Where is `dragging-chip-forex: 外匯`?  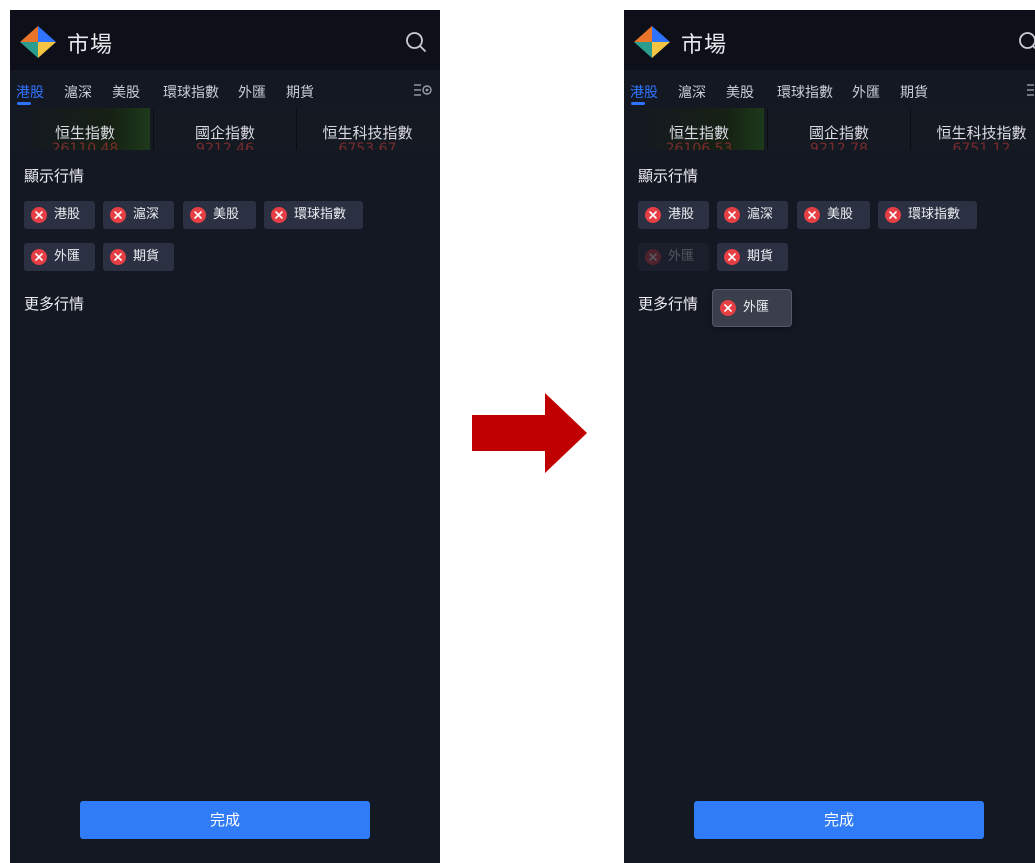
dragging-chip-forex: 外匯 is located at coordinates (752, 308).